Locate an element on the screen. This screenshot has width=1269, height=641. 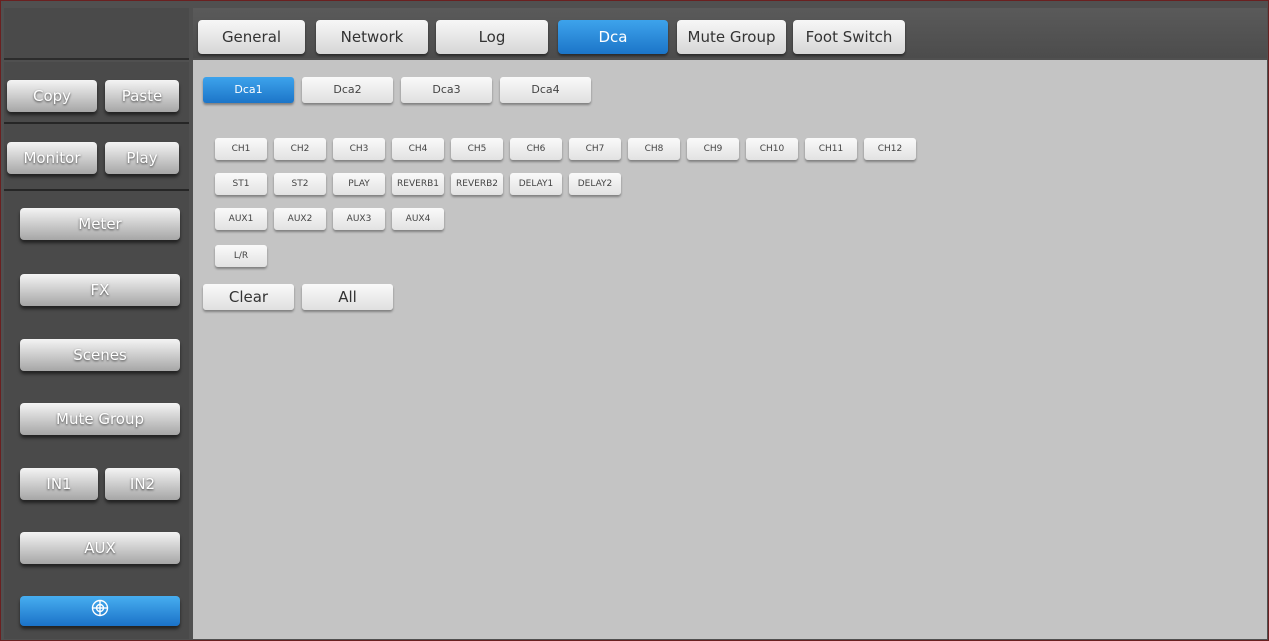
channel-button: CH10 is located at coordinates (772, 149).